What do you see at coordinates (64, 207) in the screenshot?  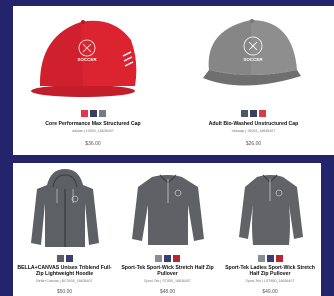 I see `hoodie-image` at bounding box center [64, 207].